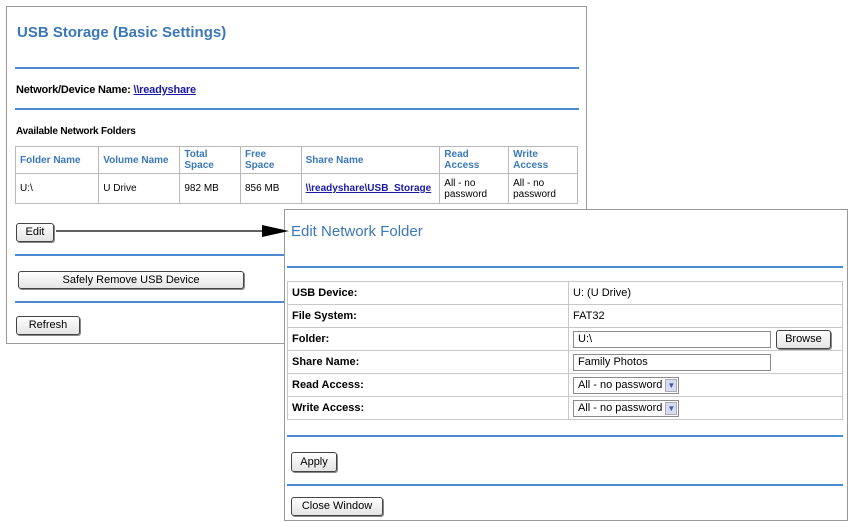 The height and width of the screenshot is (522, 849). I want to click on form-row-write-access: Write Access: All - no password ▼, so click(565, 408).